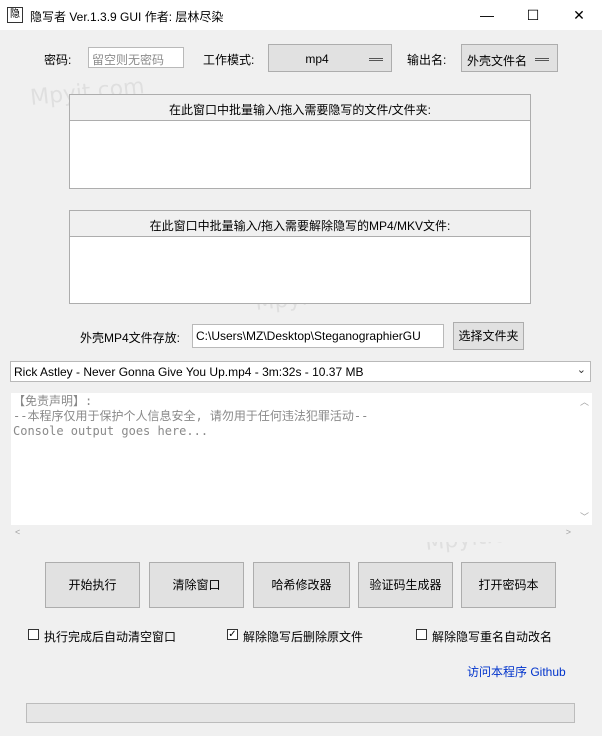 The height and width of the screenshot is (736, 602). I want to click on hide-files-input, so click(300, 154).